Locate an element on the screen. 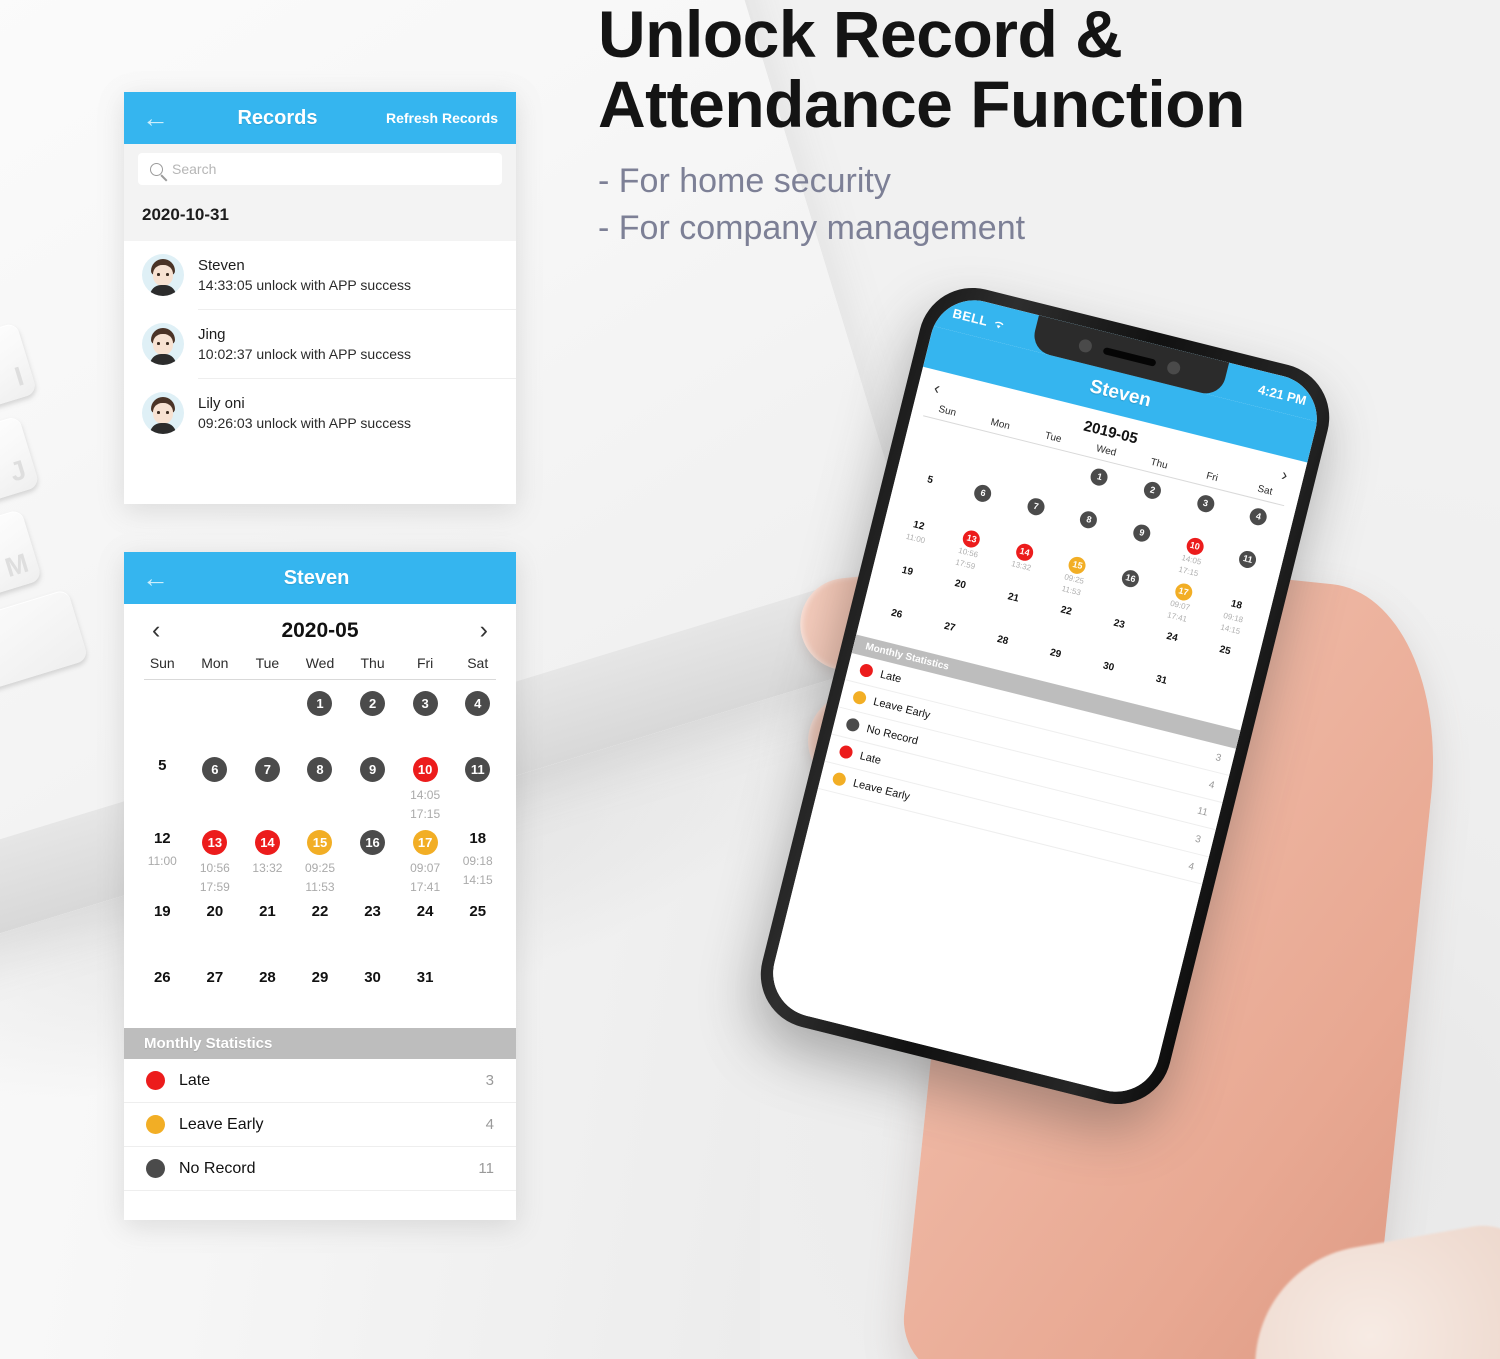 The height and width of the screenshot is (1359, 1500). attendance-times: 09:25 11:53 is located at coordinates (320, 877).